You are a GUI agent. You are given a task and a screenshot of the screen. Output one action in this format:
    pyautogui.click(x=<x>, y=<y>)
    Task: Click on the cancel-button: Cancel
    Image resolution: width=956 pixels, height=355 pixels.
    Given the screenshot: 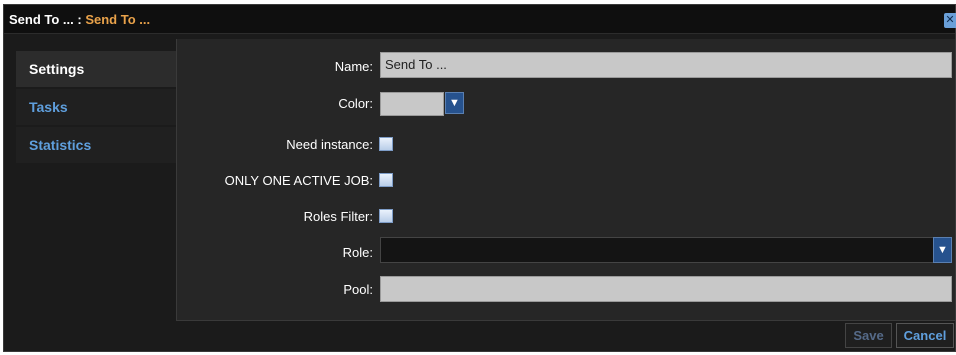 What is the action you would take?
    pyautogui.click(x=925, y=335)
    